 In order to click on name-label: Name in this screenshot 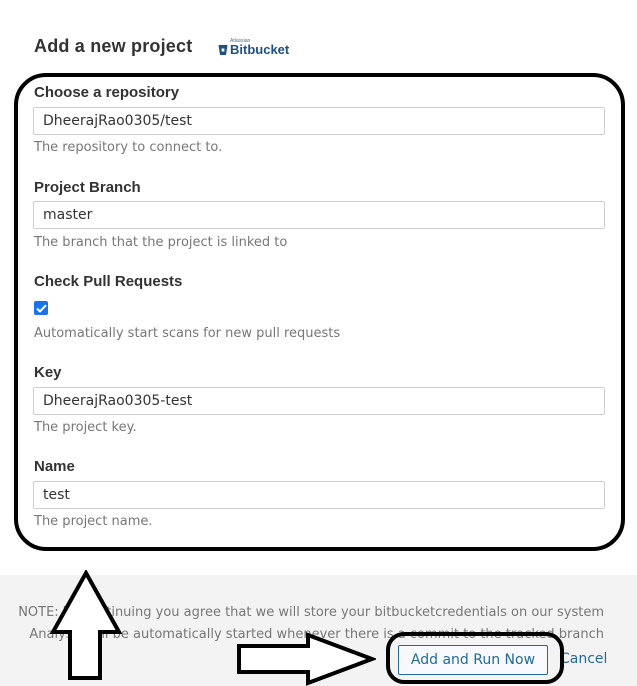, I will do `click(54, 466)`.